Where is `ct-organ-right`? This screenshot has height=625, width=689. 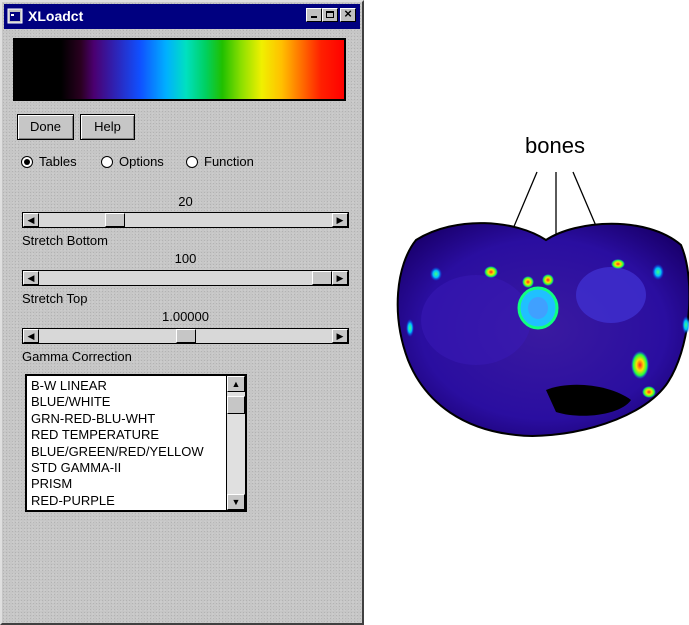 ct-organ-right is located at coordinates (611, 295).